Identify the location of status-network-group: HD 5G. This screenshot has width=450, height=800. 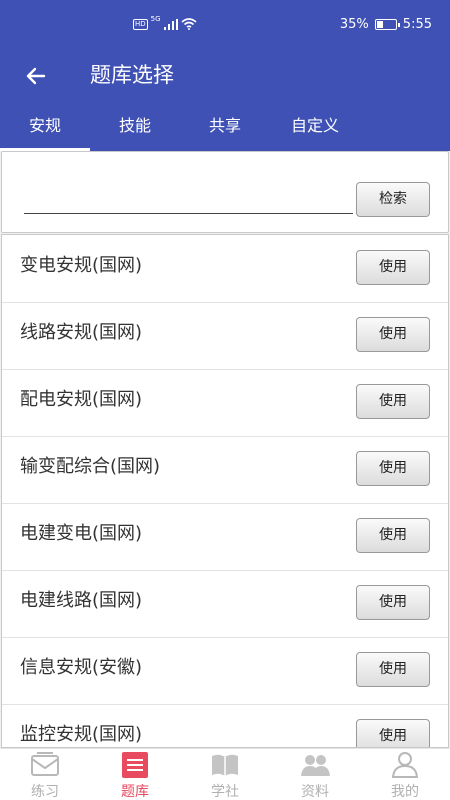
(165, 22).